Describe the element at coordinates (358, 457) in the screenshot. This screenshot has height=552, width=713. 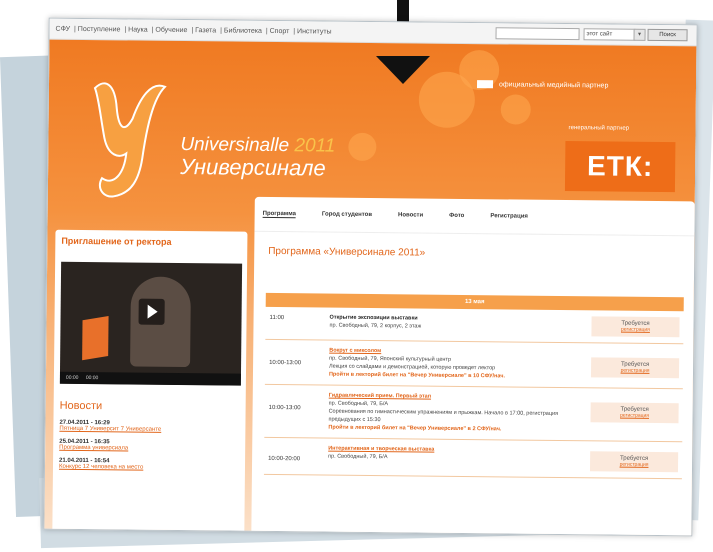
I see `event-place: пр. Свободный, 79, Б/А` at that location.